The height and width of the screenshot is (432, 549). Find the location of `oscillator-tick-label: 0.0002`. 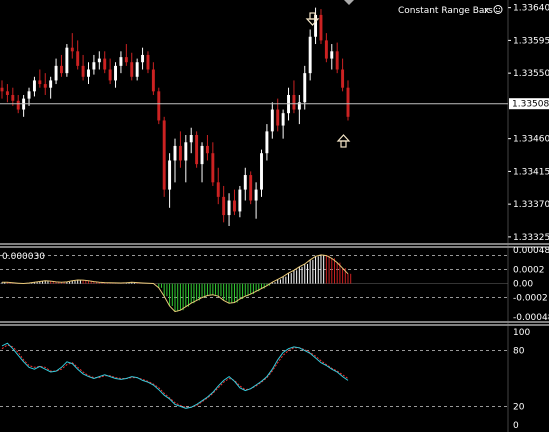

oscillator-tick-label: 0.0002 is located at coordinates (529, 271).